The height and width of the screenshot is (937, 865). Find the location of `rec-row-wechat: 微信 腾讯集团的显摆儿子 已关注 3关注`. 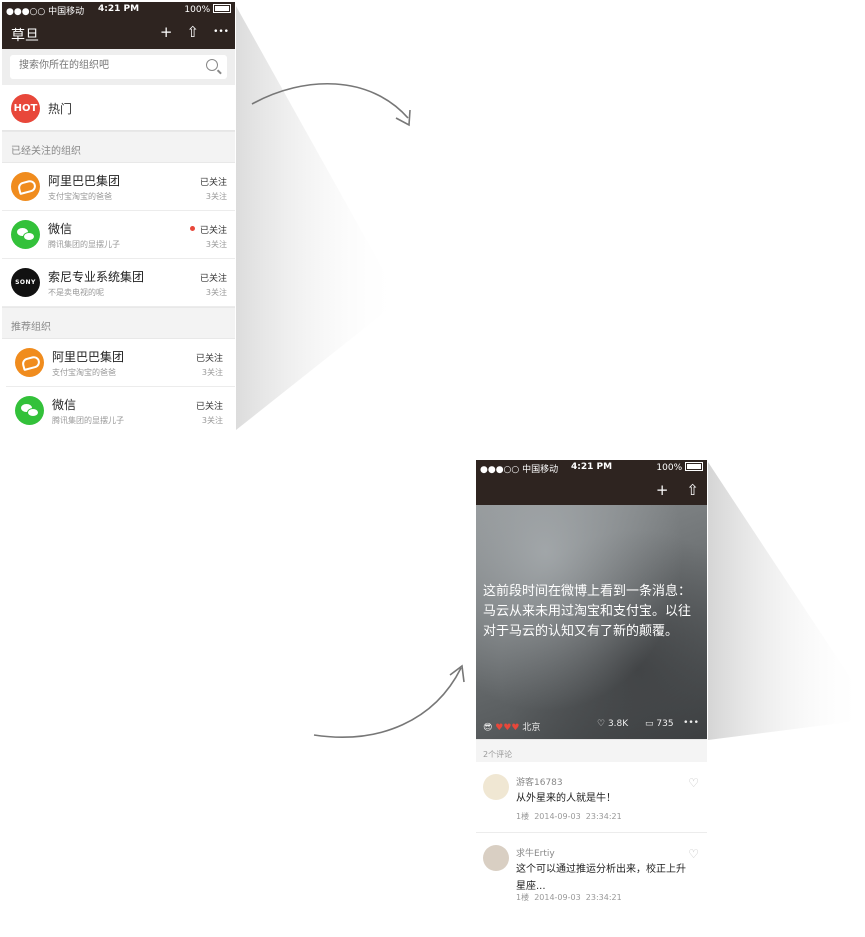

rec-row-wechat: 微信 腾讯集团的显摆儿子 已关注 3关注 is located at coordinates (120, 409).